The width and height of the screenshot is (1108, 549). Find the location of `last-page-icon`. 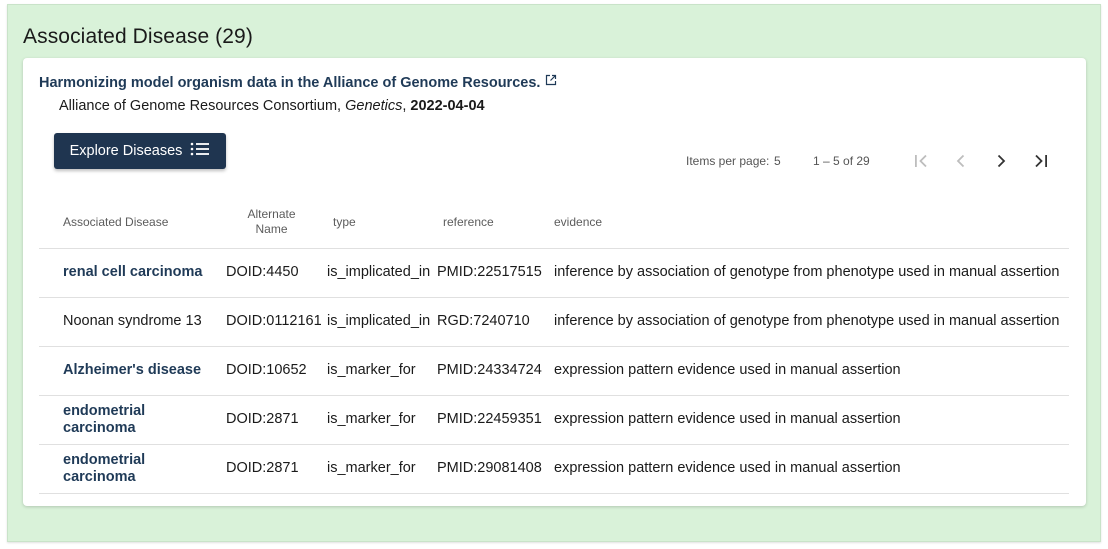

last-page-icon is located at coordinates (1041, 161).